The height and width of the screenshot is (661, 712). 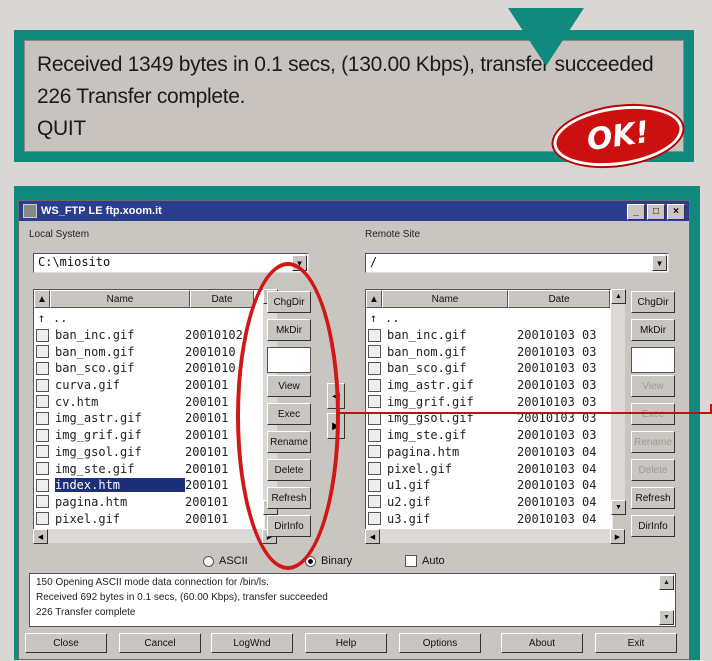 What do you see at coordinates (482, 368) in the screenshot?
I see `remote-file-row: ban_sco.gif 20010103 03` at bounding box center [482, 368].